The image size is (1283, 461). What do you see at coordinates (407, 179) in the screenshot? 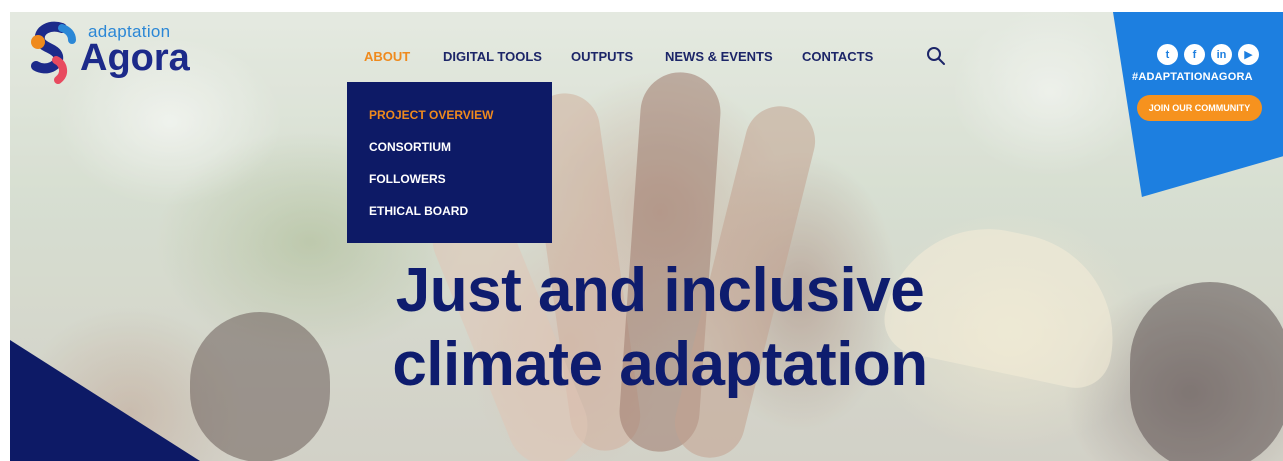
I see `dropdown-item-followers: FOLLOWERS` at bounding box center [407, 179].